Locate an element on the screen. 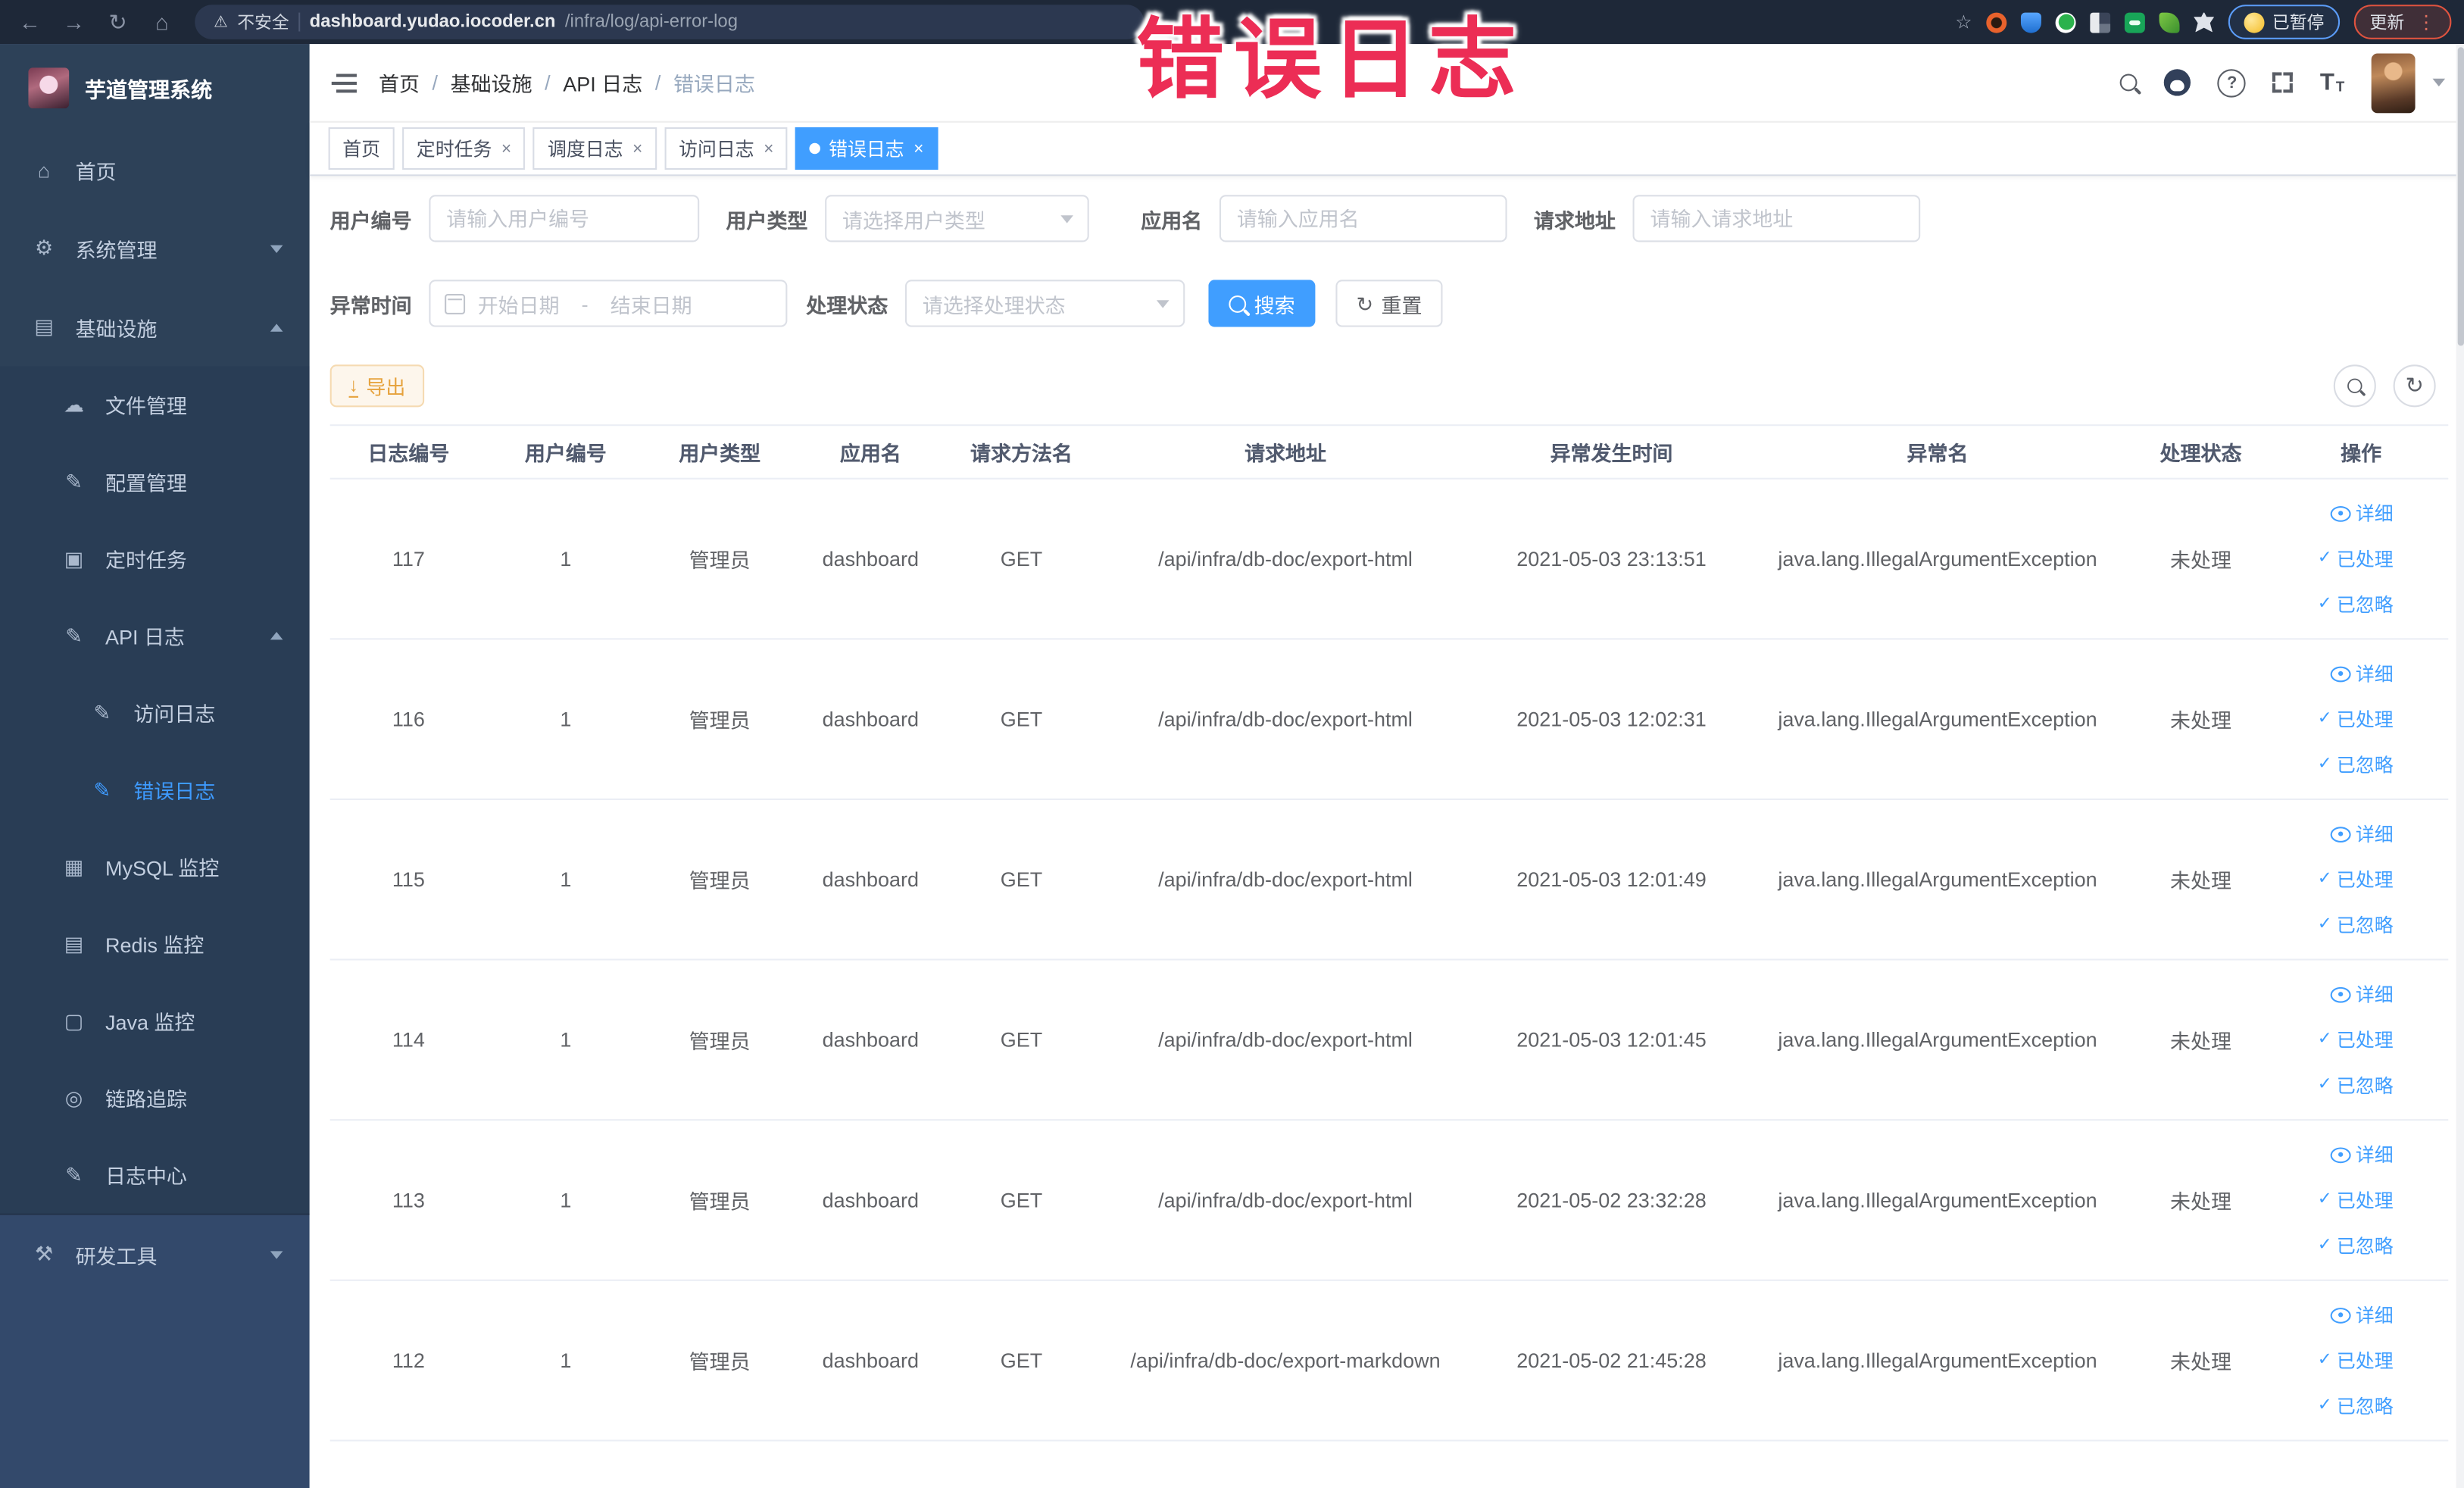  scrollbar-thumb is located at coordinates (2459, 197).